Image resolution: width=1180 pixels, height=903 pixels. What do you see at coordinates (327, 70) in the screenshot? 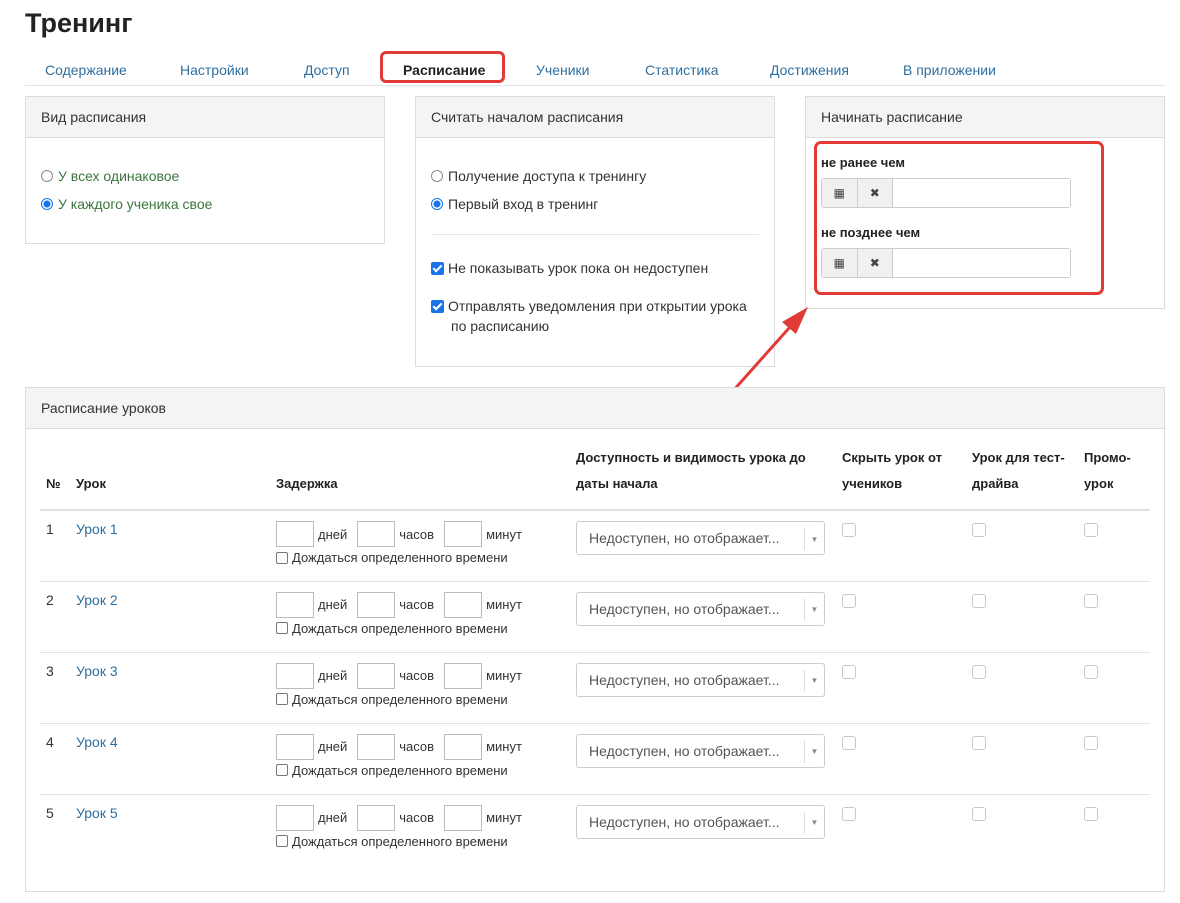
I see `tab-access: Доступ` at bounding box center [327, 70].